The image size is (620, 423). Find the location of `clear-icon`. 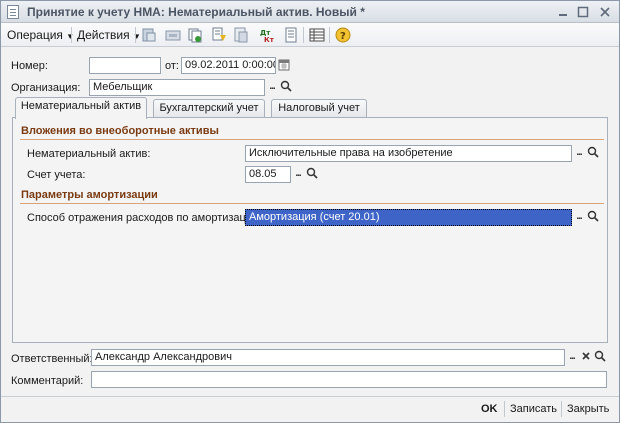

clear-icon is located at coordinates (586, 357).